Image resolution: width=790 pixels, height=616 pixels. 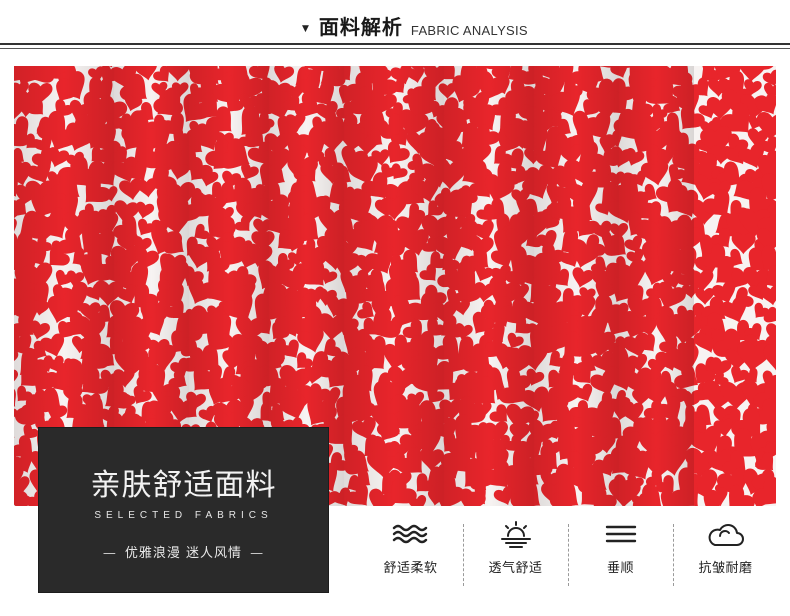 I want to click on feature-label: 垂顺, so click(x=620, y=568).